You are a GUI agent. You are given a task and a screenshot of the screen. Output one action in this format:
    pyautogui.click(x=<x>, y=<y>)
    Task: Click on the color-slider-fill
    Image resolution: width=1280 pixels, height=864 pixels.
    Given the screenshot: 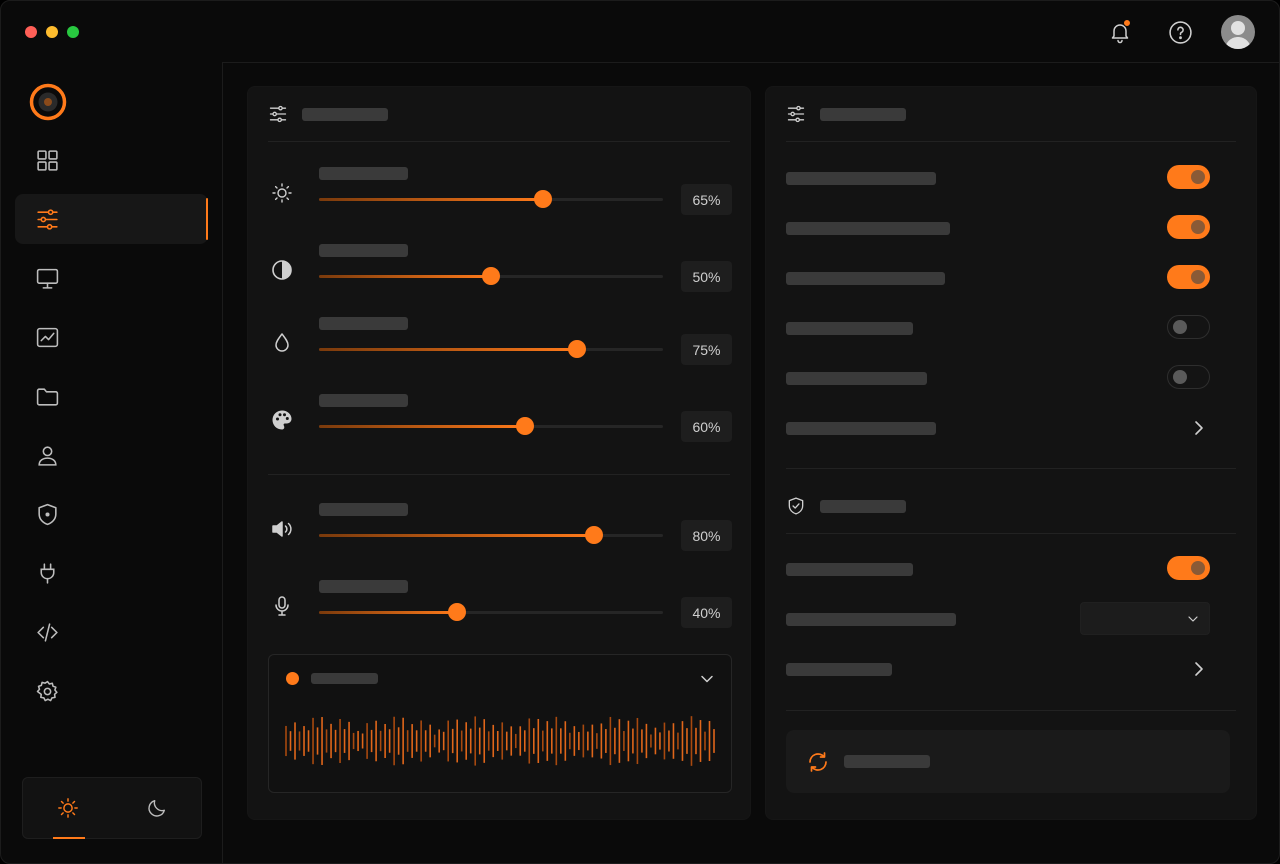 What is the action you would take?
    pyautogui.click(x=422, y=426)
    